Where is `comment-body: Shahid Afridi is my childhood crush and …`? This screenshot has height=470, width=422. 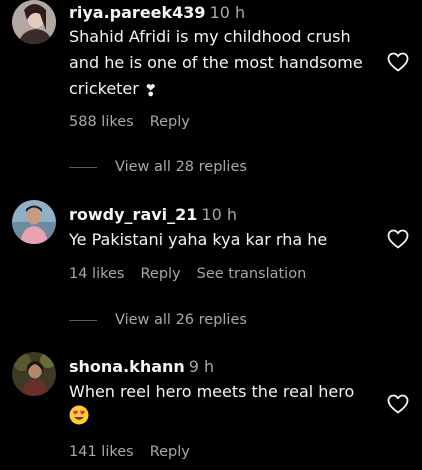
comment-body: Shahid Afridi is my childhood crush and … is located at coordinates (216, 62).